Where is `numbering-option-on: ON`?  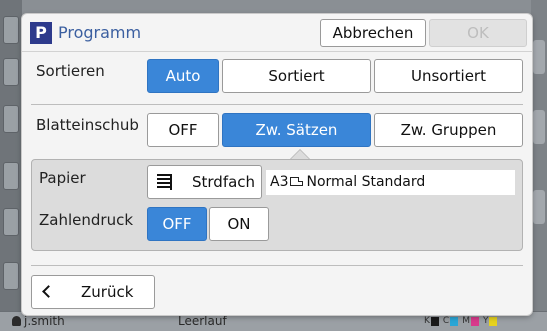
numbering-option-on: ON is located at coordinates (239, 224).